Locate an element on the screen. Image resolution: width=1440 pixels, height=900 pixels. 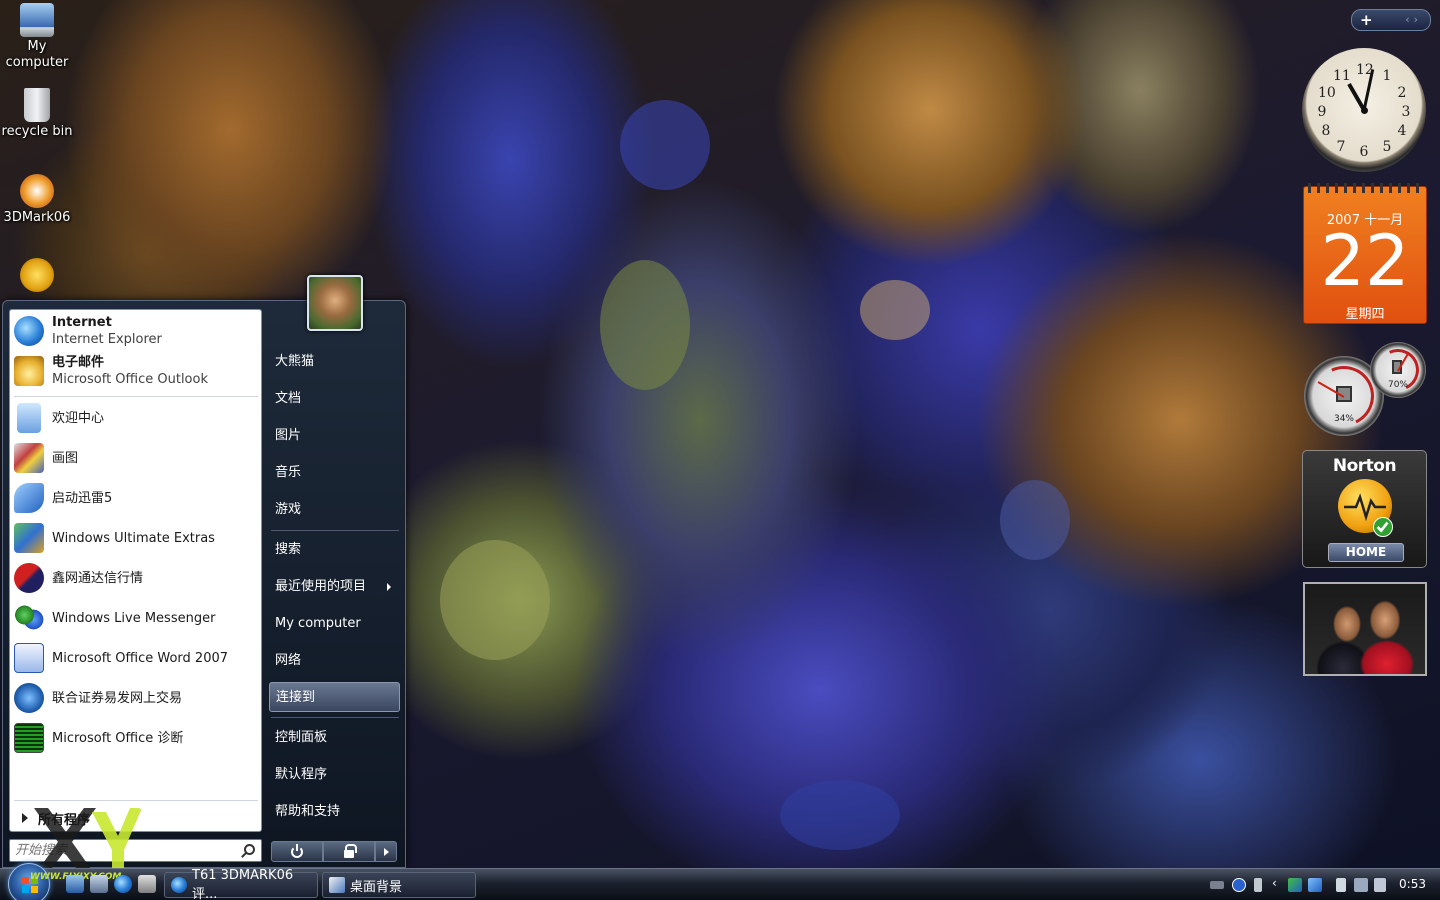
start-right-documents: 文档 is located at coordinates (336, 399).